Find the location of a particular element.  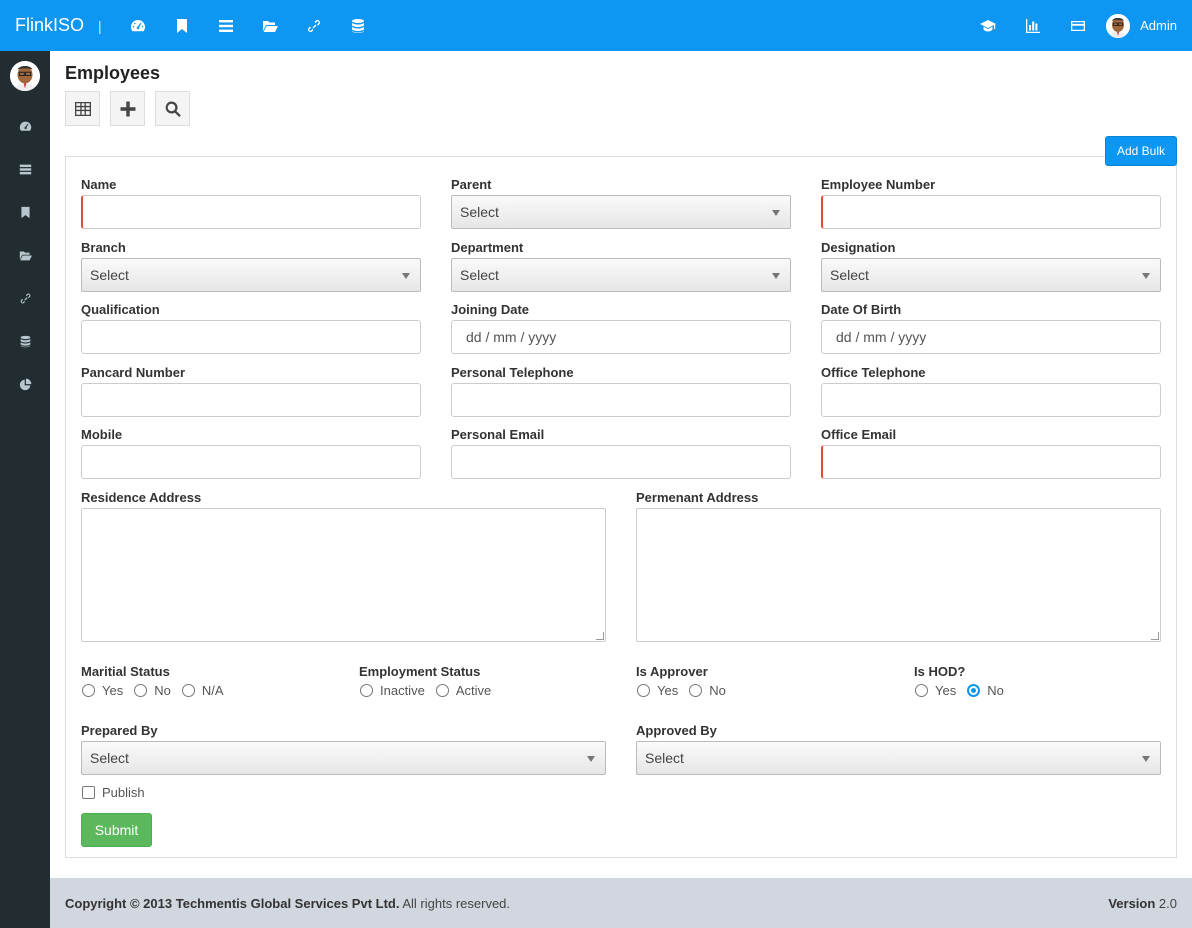

approved-by-select: Select is located at coordinates (898, 758).